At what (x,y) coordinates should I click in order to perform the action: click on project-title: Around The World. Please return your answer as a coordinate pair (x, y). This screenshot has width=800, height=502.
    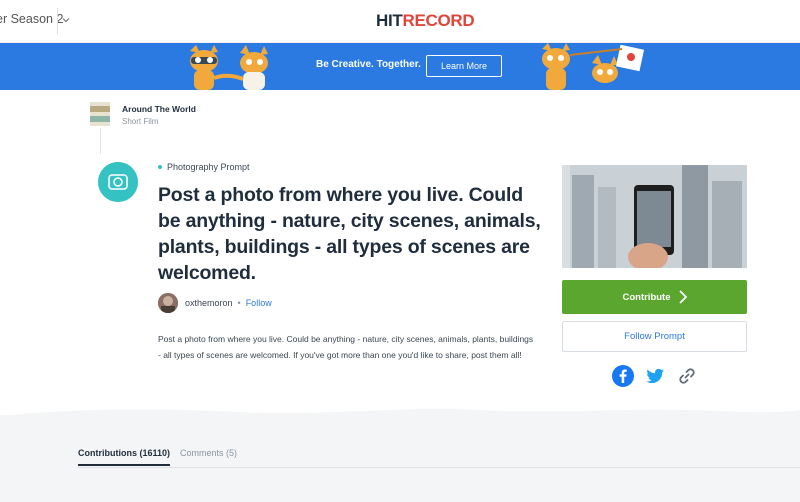
    Looking at the image, I should click on (159, 109).